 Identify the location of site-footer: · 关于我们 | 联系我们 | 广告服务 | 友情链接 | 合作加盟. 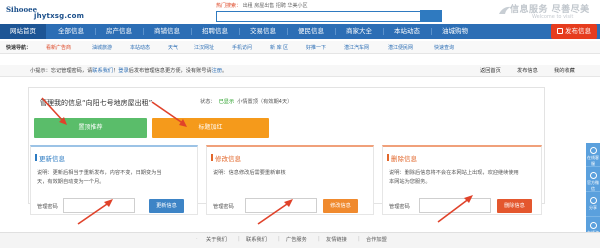
(300, 240).